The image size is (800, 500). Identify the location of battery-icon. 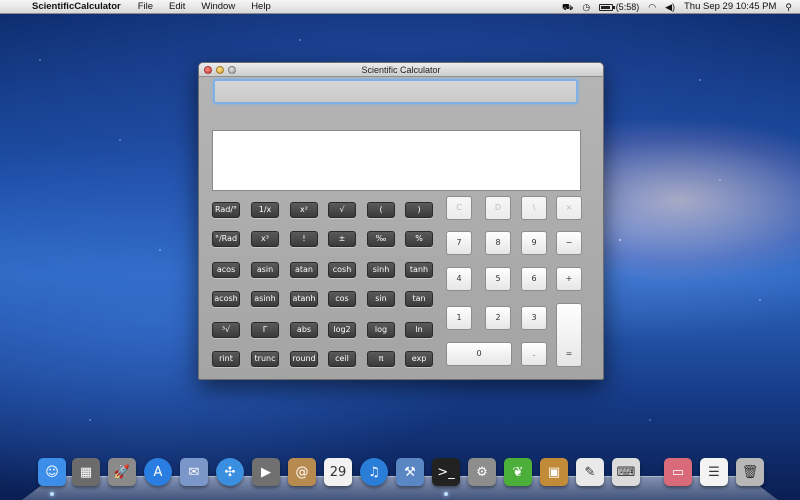
(607, 7).